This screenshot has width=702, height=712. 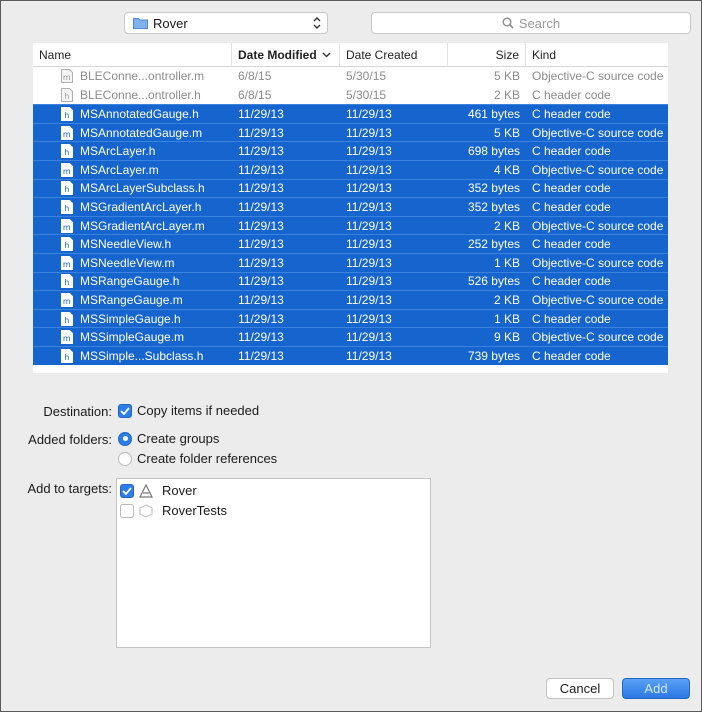 I want to click on file-name: MSGradientArcLayer.m, so click(x=142, y=225).